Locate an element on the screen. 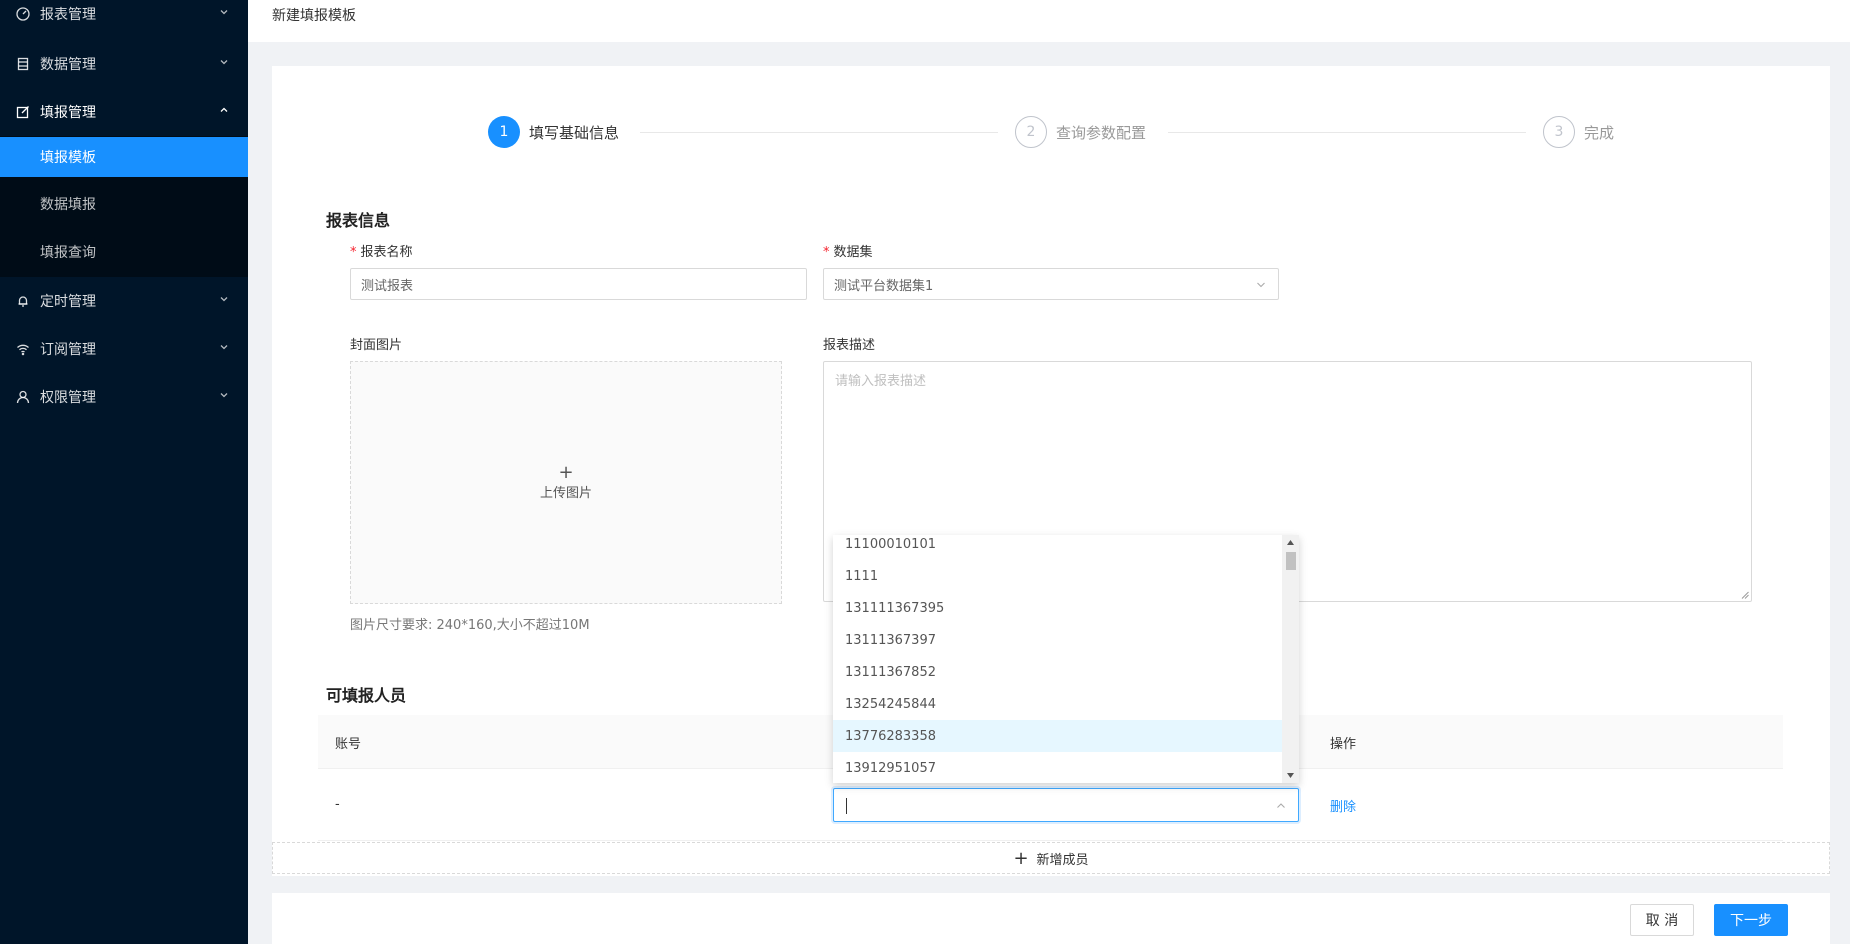 The width and height of the screenshot is (1850, 944). add-member-button: + 新增成员 is located at coordinates (1051, 858).